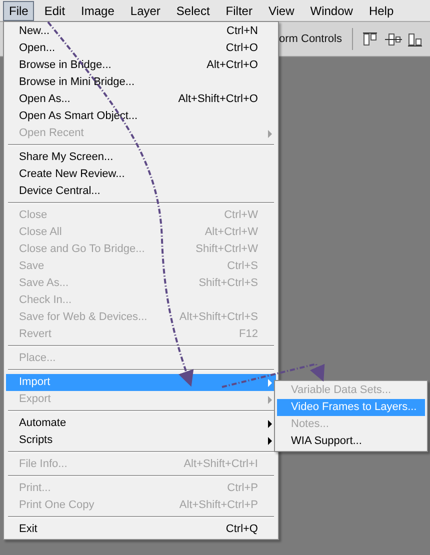 The height and width of the screenshot is (555, 430). I want to click on menu-bar-item: Edit, so click(55, 10).